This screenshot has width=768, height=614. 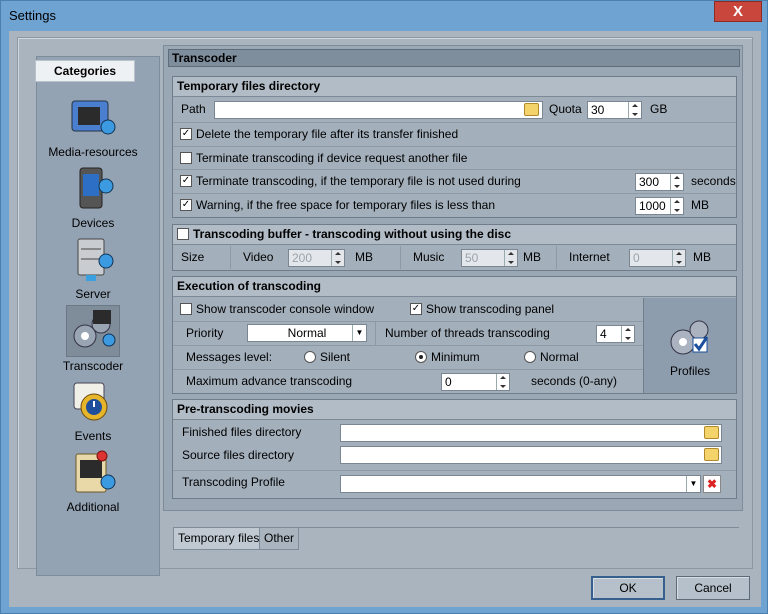 I want to click on threads-input: 4, so click(x=615, y=334).